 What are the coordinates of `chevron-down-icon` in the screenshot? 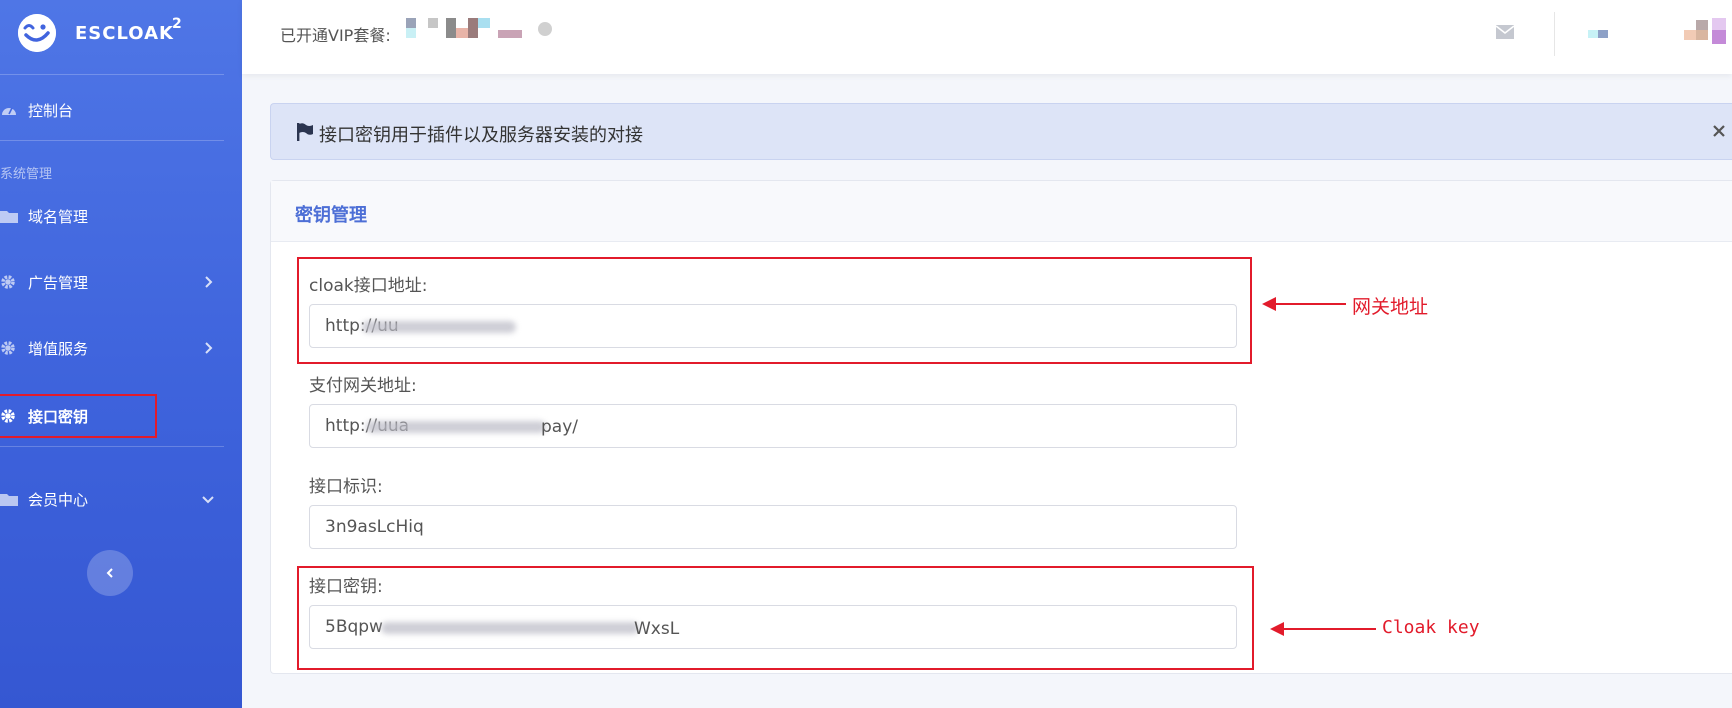 It's located at (208, 499).